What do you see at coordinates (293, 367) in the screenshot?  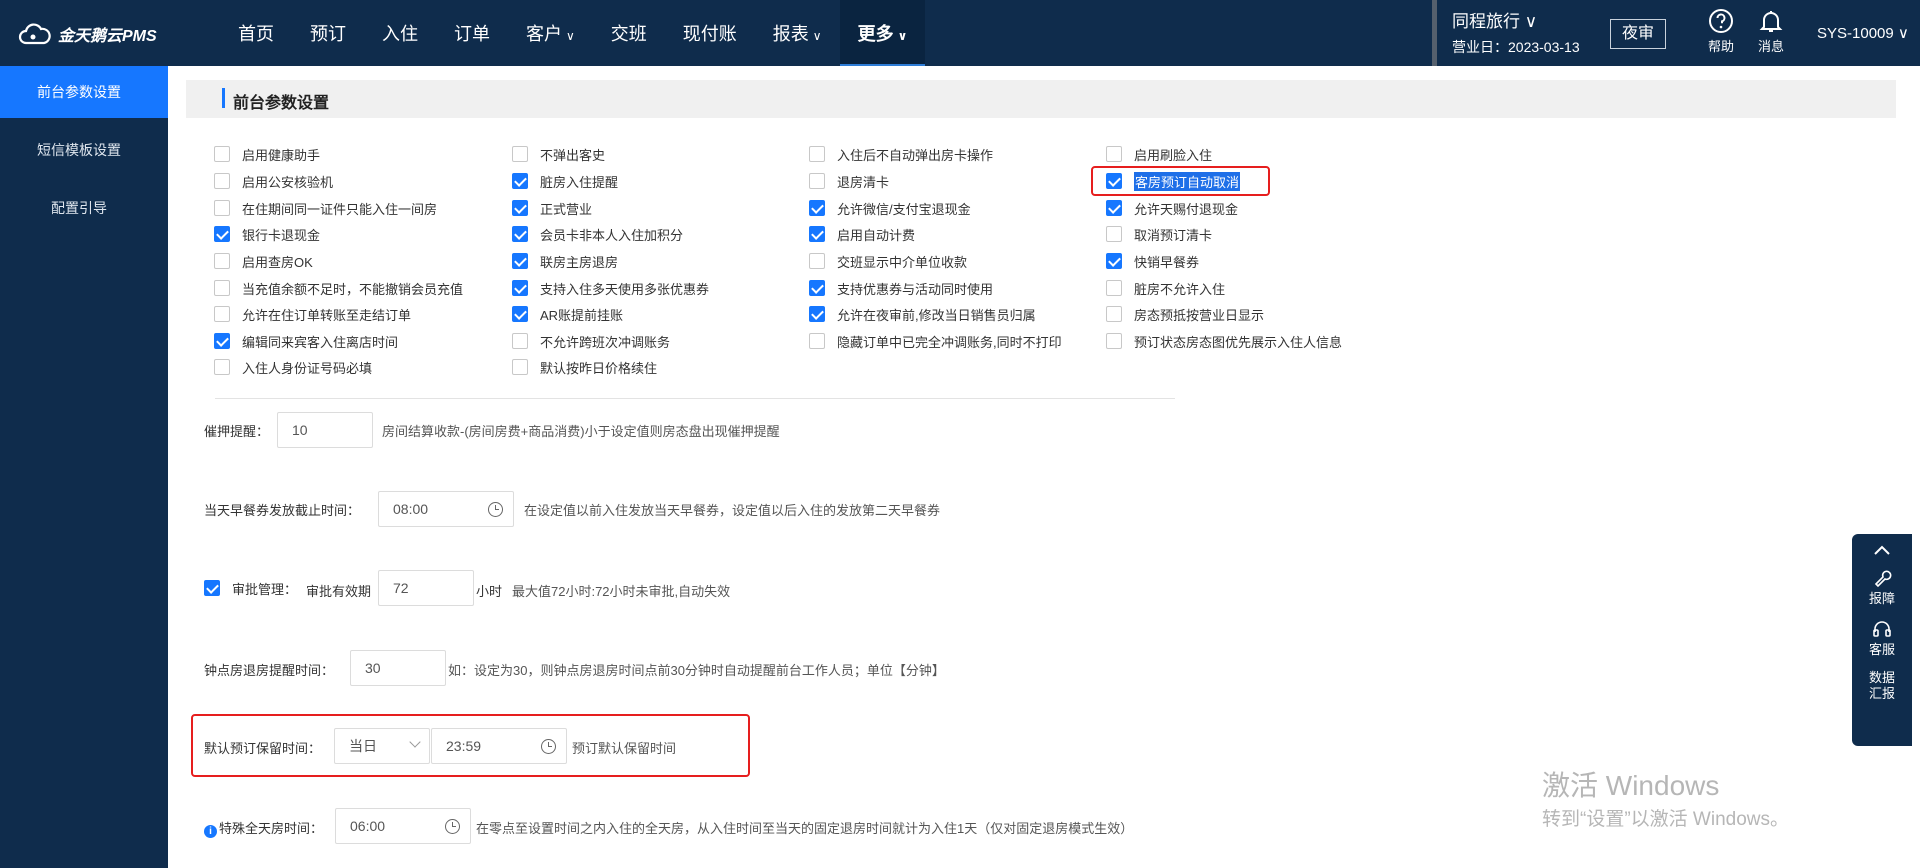 I see `setting-checkbox-row: 入住人身份证号码必填` at bounding box center [293, 367].